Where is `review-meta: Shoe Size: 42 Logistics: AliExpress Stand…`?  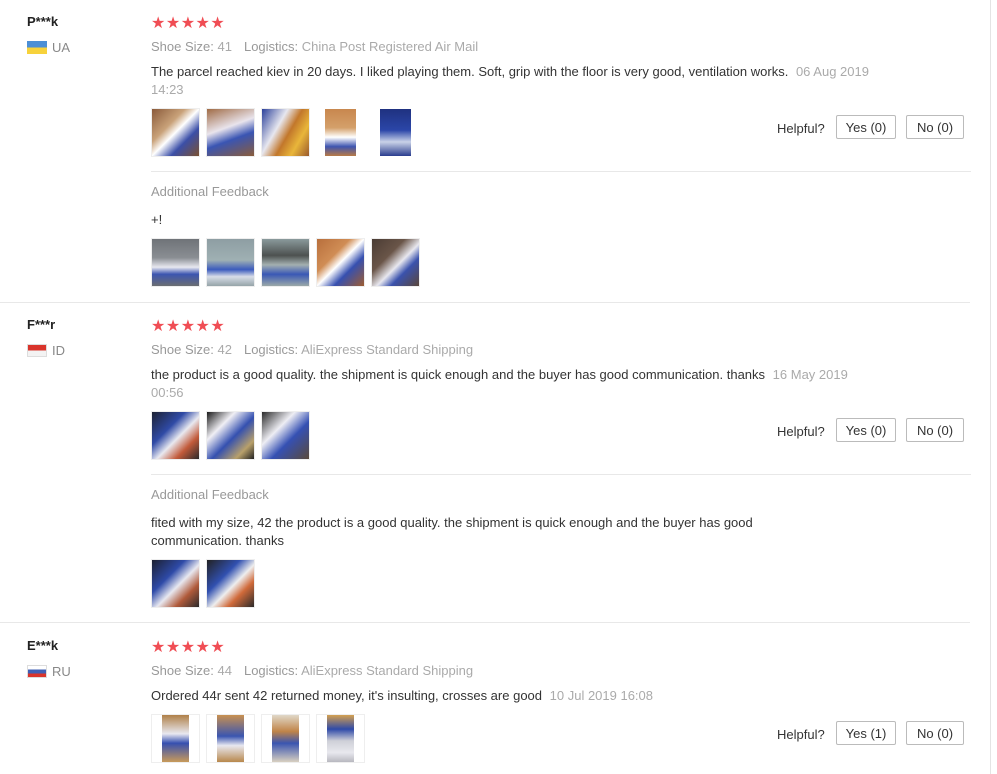
review-meta: Shoe Size: 42 Logistics: AliExpress Stand… is located at coordinates (312, 349).